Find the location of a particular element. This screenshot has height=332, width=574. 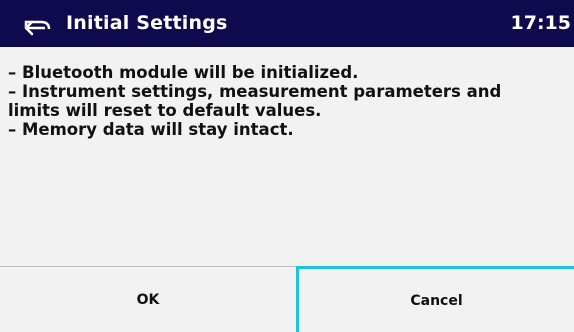

message-line: limits will reset to default values. is located at coordinates (165, 110).